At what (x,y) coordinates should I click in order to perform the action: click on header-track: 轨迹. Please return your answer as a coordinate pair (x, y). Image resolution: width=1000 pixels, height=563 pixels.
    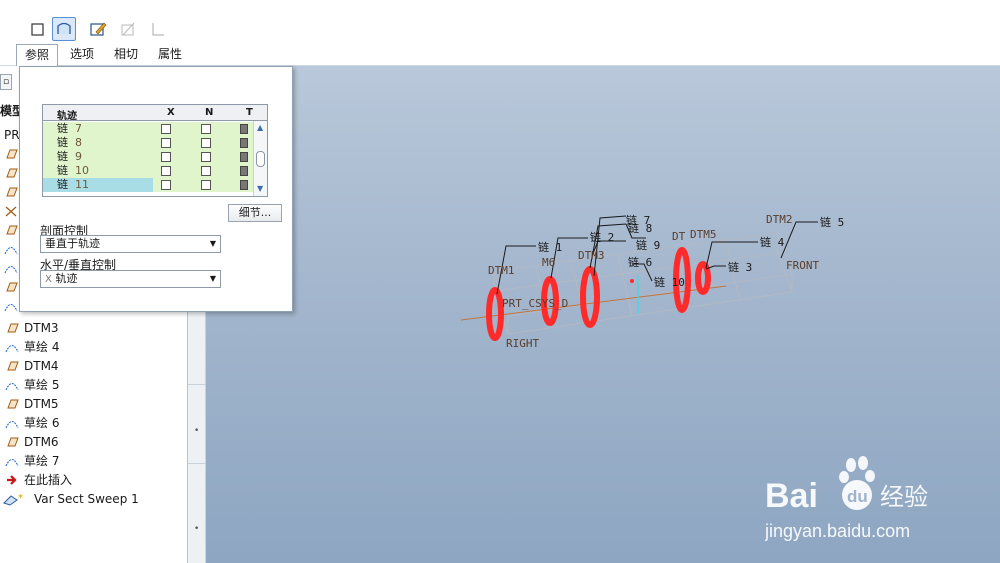
    Looking at the image, I should click on (67, 116).